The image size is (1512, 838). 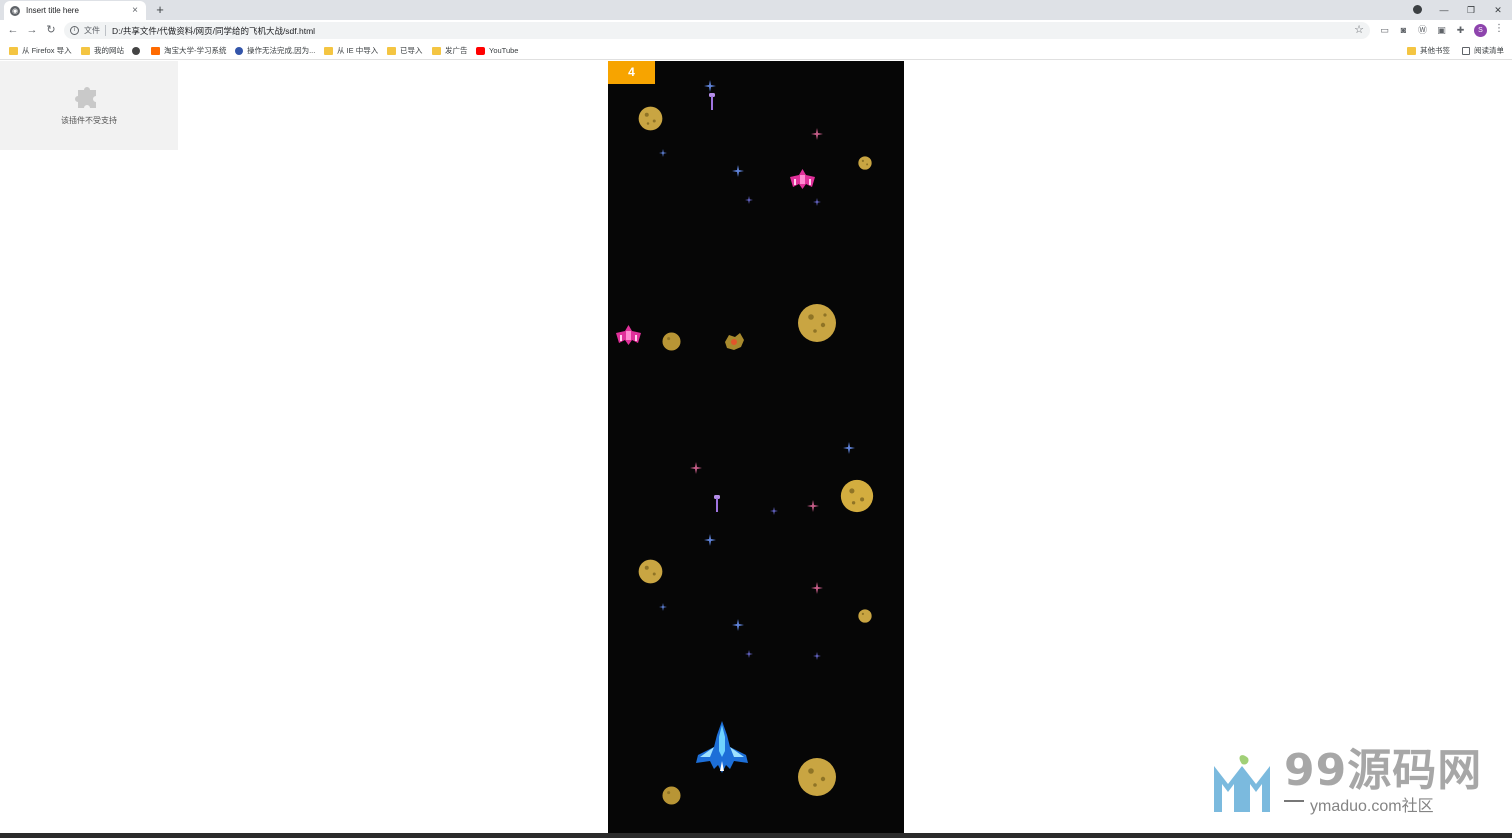 What do you see at coordinates (52, 10) in the screenshot?
I see `tab-title: Insert title here` at bounding box center [52, 10].